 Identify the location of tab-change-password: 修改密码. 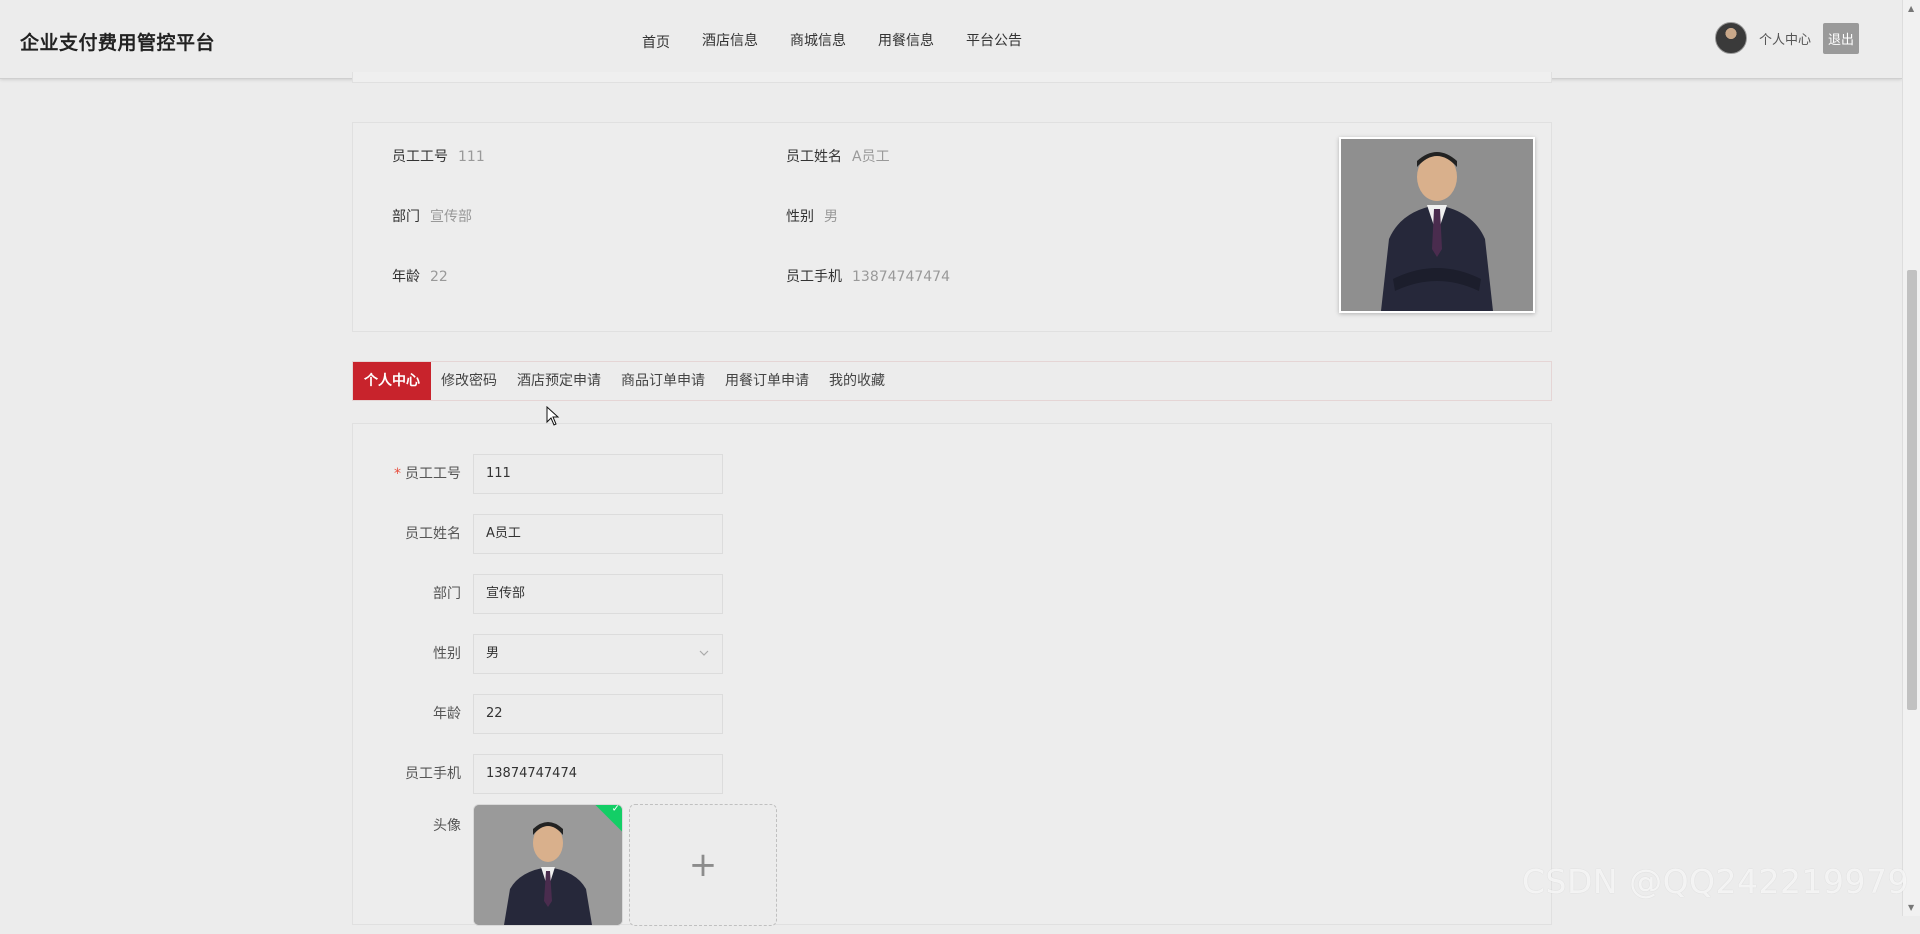
(469, 381).